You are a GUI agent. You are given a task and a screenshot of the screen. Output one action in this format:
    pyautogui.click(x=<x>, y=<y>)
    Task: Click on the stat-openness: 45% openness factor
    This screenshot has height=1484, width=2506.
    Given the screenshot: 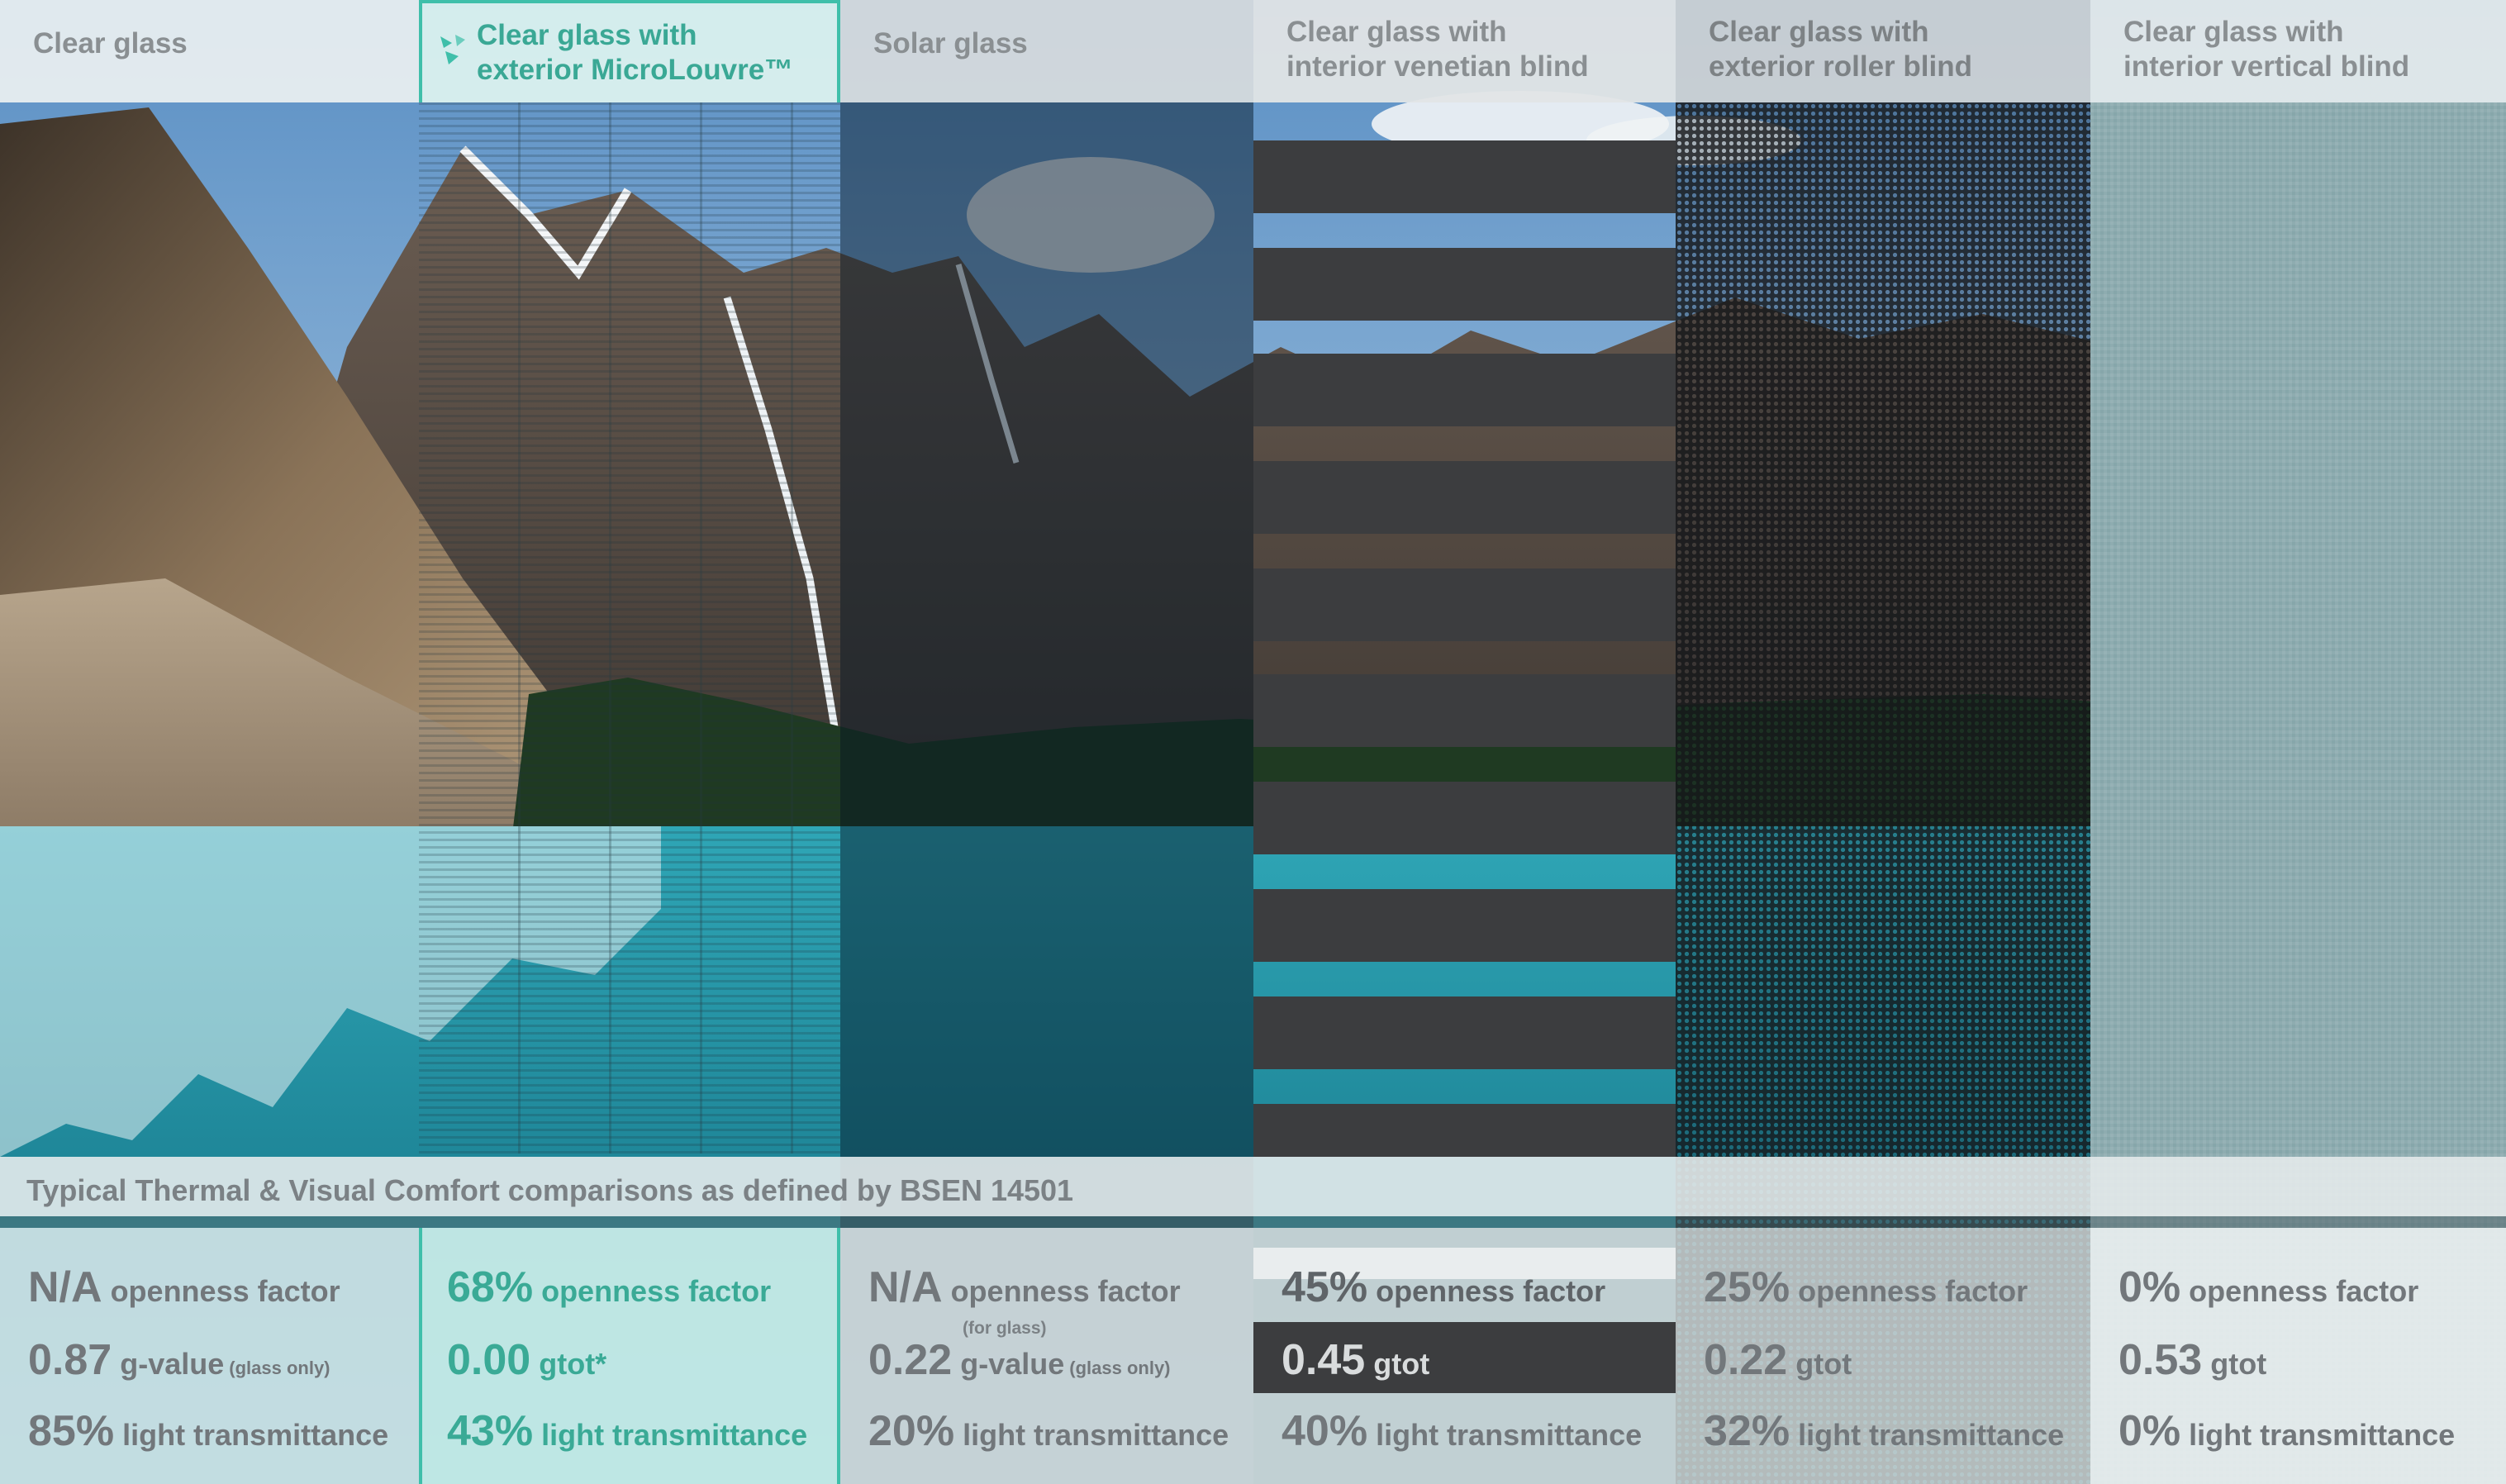 What is the action you would take?
    pyautogui.click(x=1444, y=1287)
    